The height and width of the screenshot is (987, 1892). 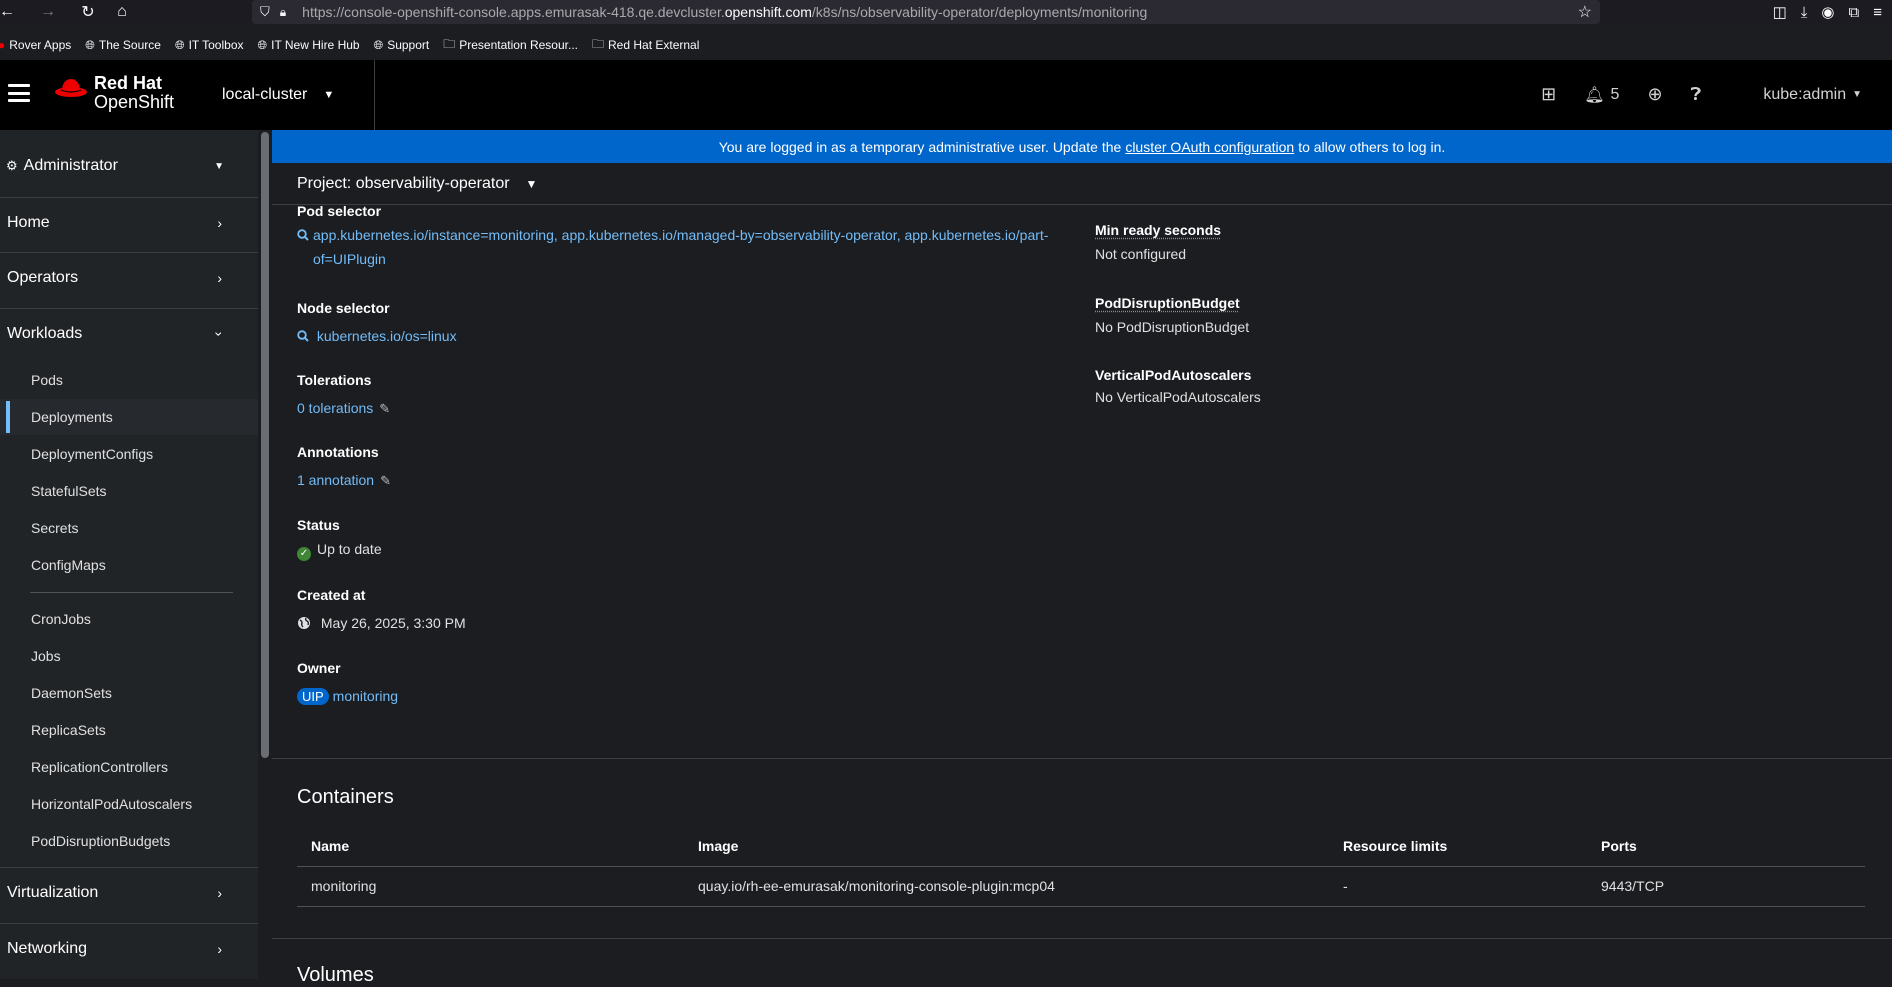 What do you see at coordinates (345, 797) in the screenshot?
I see `containers-heading: Containers` at bounding box center [345, 797].